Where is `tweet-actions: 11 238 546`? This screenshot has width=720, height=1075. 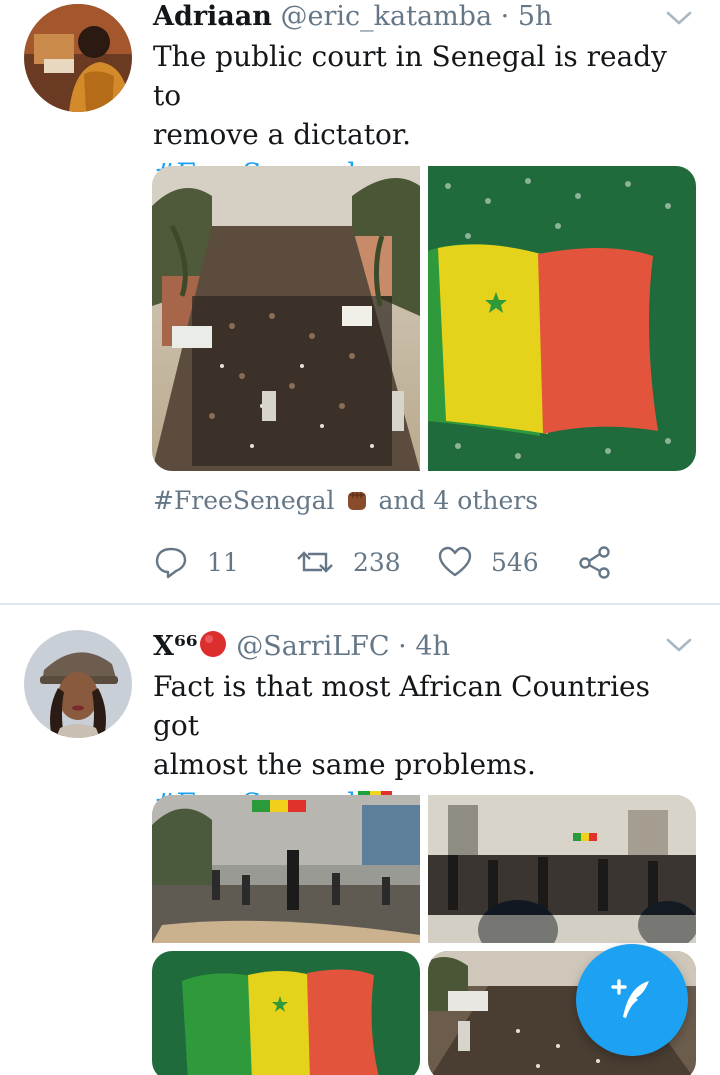
tweet-actions: 11 238 546 is located at coordinates (388, 564).